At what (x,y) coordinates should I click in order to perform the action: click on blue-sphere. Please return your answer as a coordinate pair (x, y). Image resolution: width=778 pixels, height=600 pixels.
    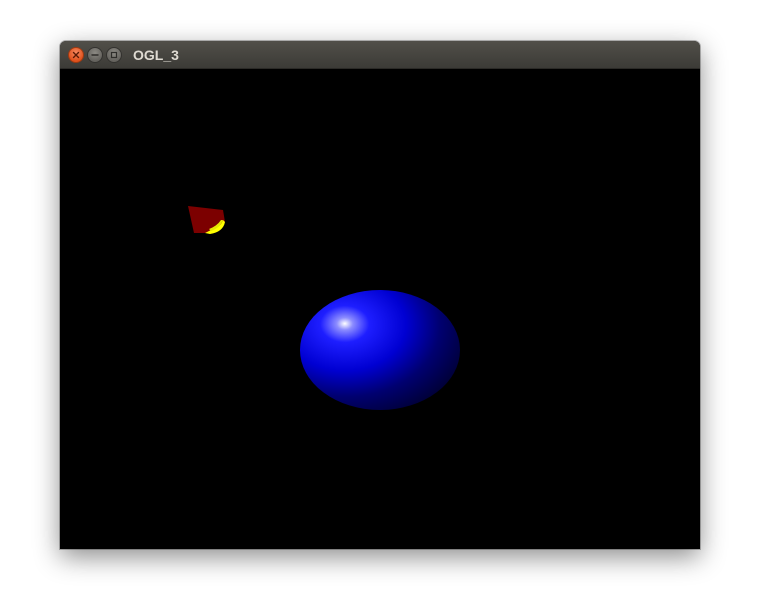
    Looking at the image, I should click on (380, 350).